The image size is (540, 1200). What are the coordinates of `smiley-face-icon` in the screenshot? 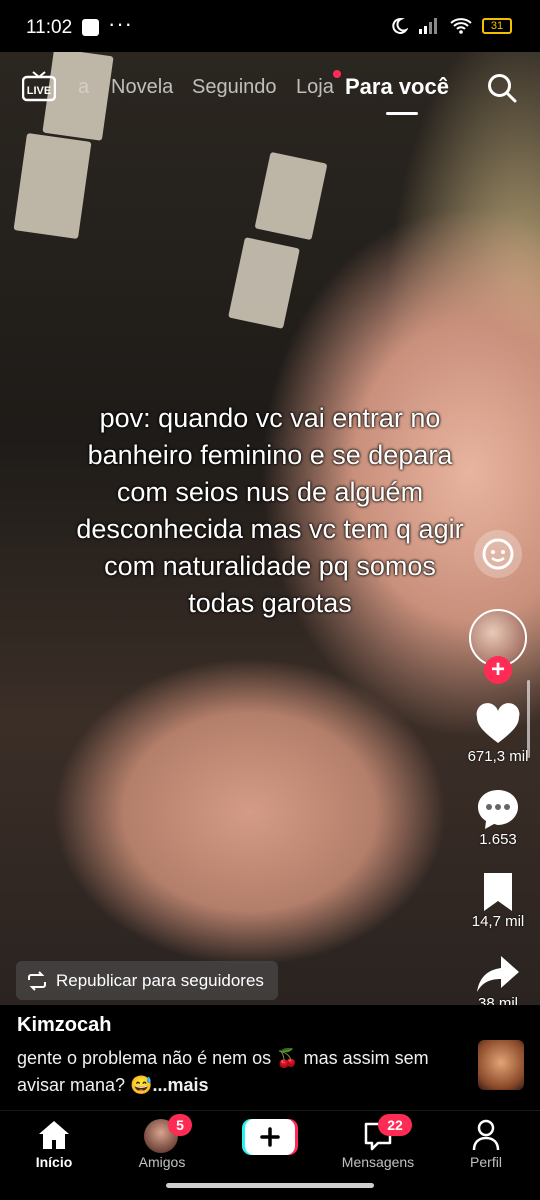 It's located at (498, 554).